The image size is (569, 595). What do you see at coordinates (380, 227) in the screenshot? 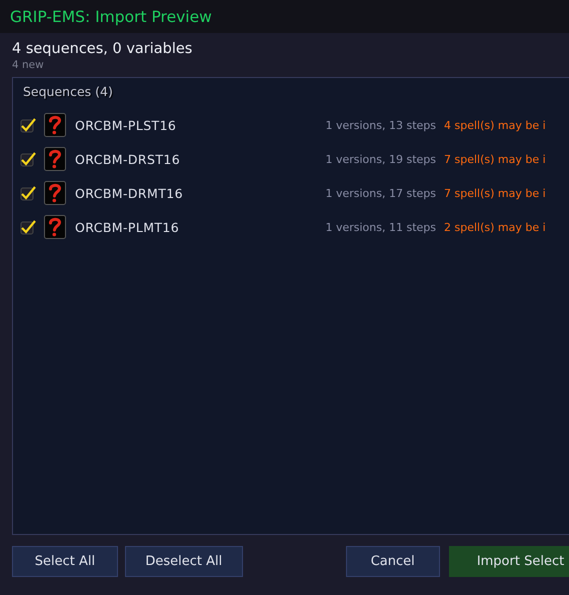
I see `sequence-details: 1 versions, 11 steps` at bounding box center [380, 227].